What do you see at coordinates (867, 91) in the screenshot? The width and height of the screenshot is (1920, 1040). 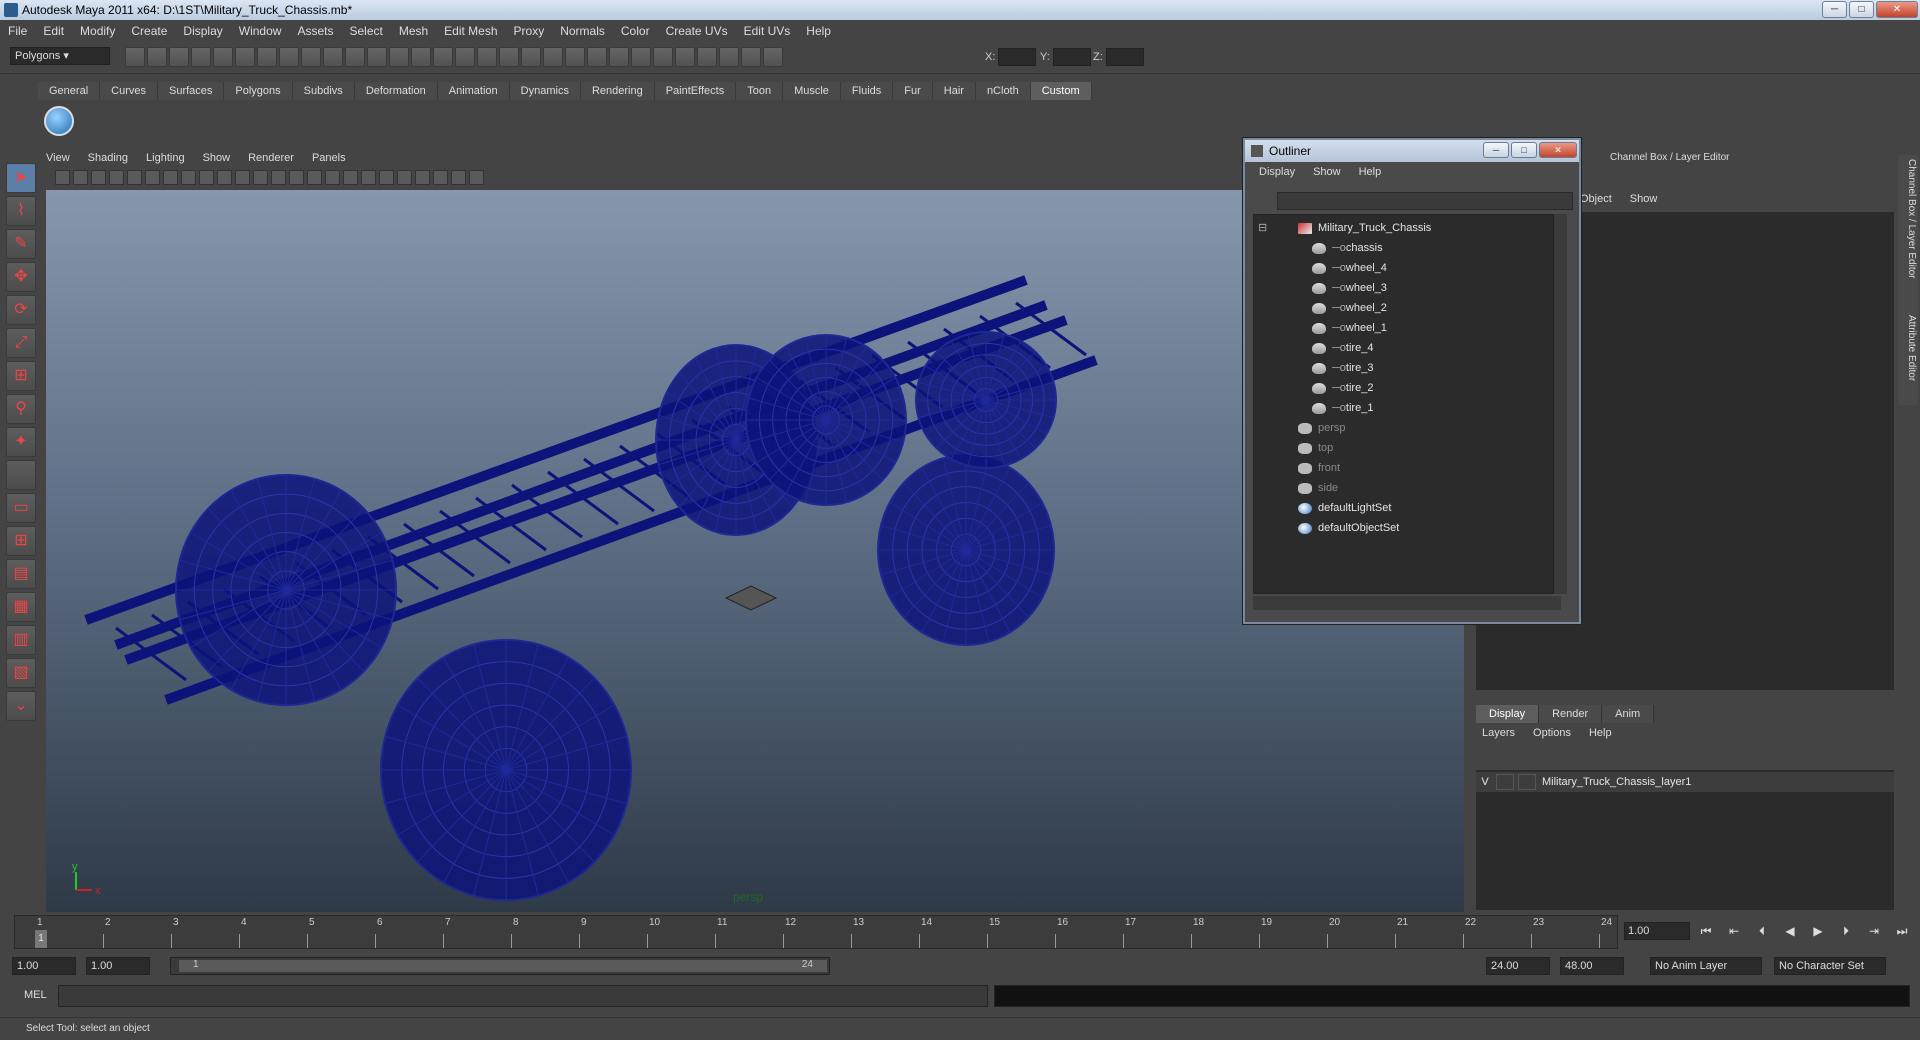 I see `shelf-tab-fluids: Fluids` at bounding box center [867, 91].